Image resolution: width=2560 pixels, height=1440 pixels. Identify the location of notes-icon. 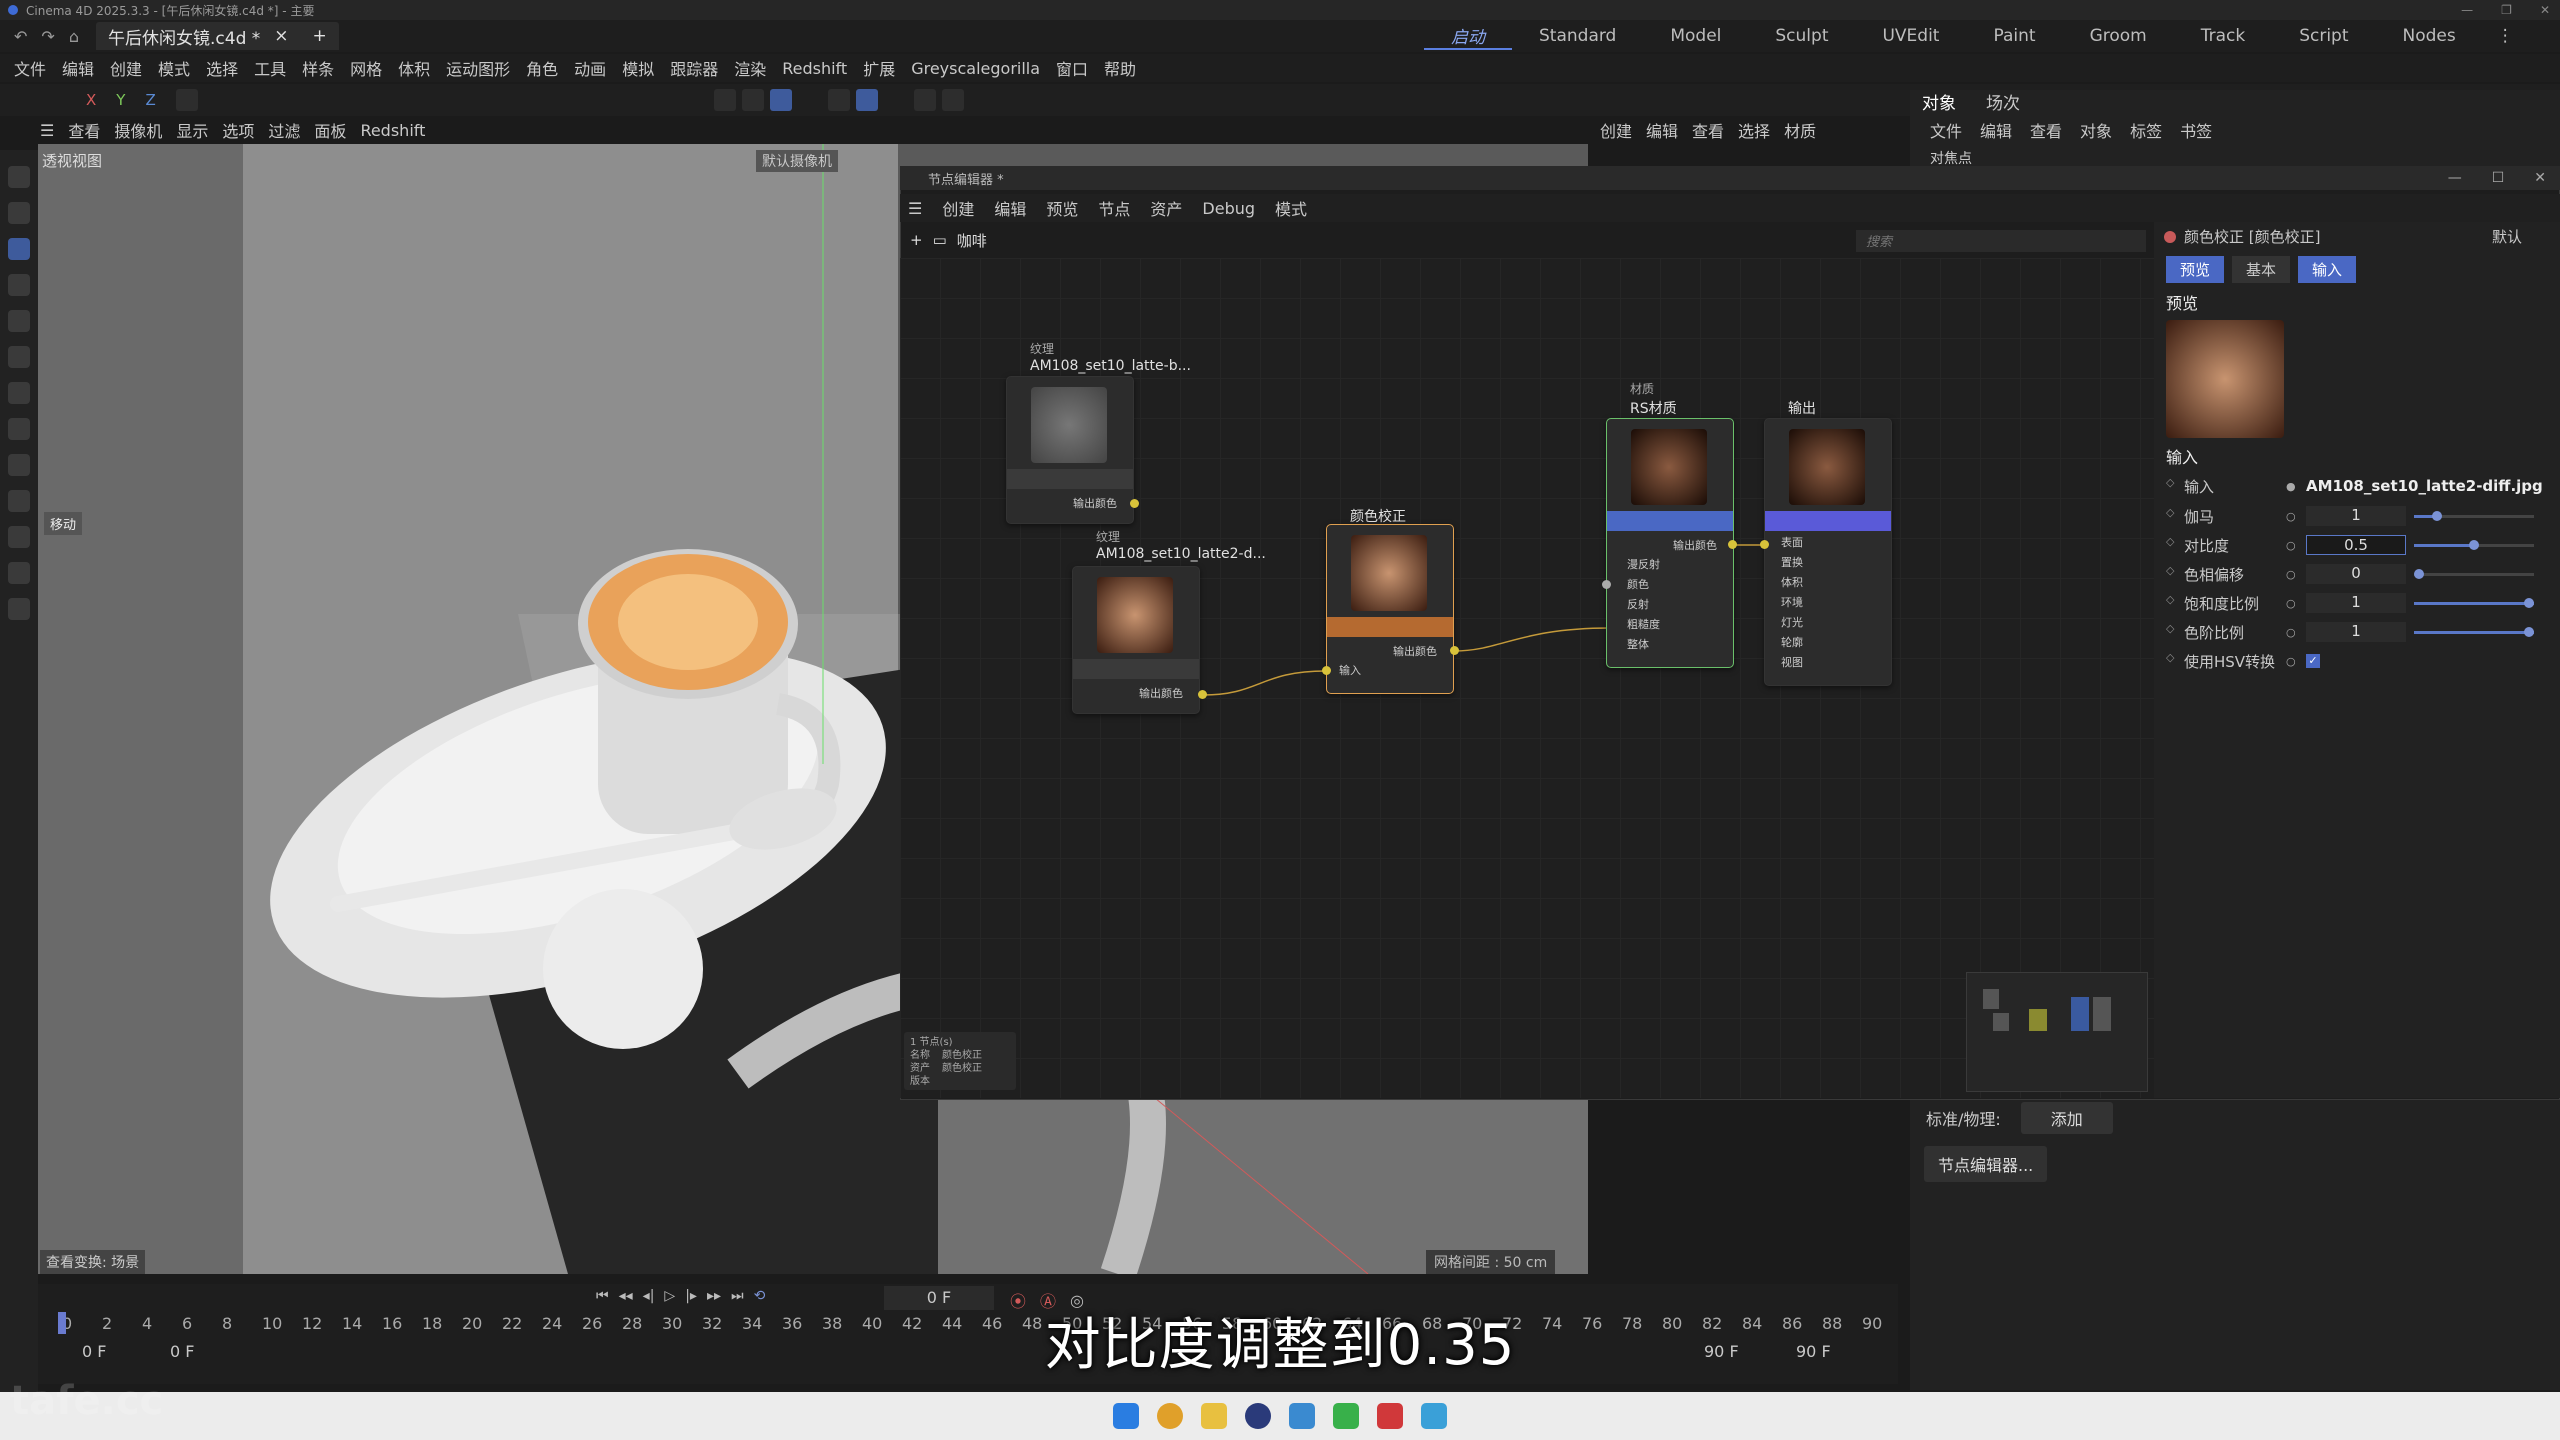
(1302, 1416).